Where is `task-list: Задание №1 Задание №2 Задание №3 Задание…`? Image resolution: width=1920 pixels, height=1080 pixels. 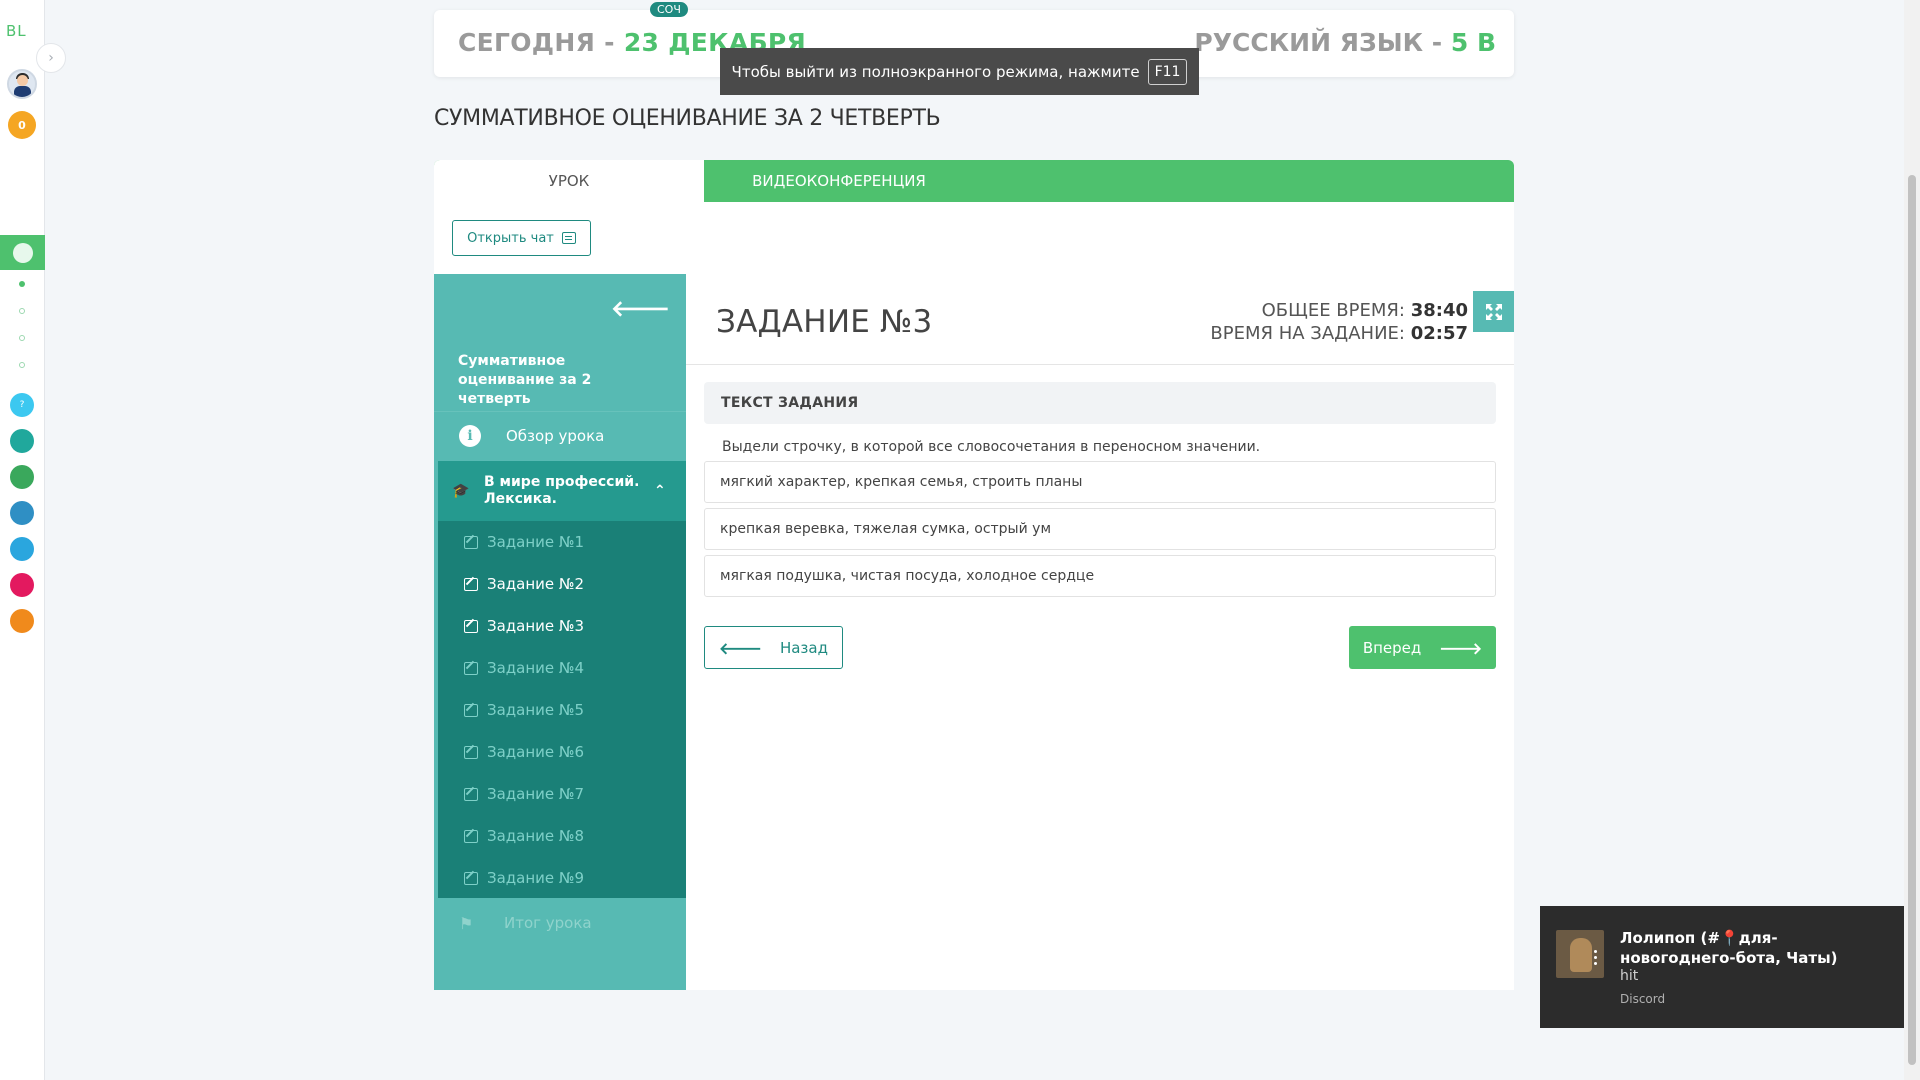
task-list: Задание №1 Задание №2 Задание №3 Задание… is located at coordinates (562, 709).